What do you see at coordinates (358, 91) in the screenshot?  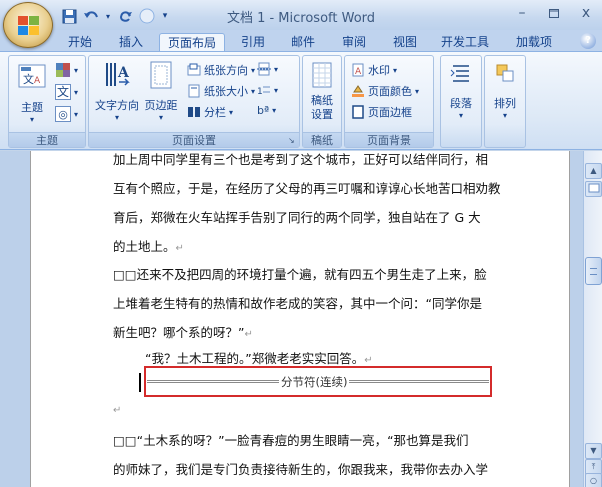 I see `page-color-icon` at bounding box center [358, 91].